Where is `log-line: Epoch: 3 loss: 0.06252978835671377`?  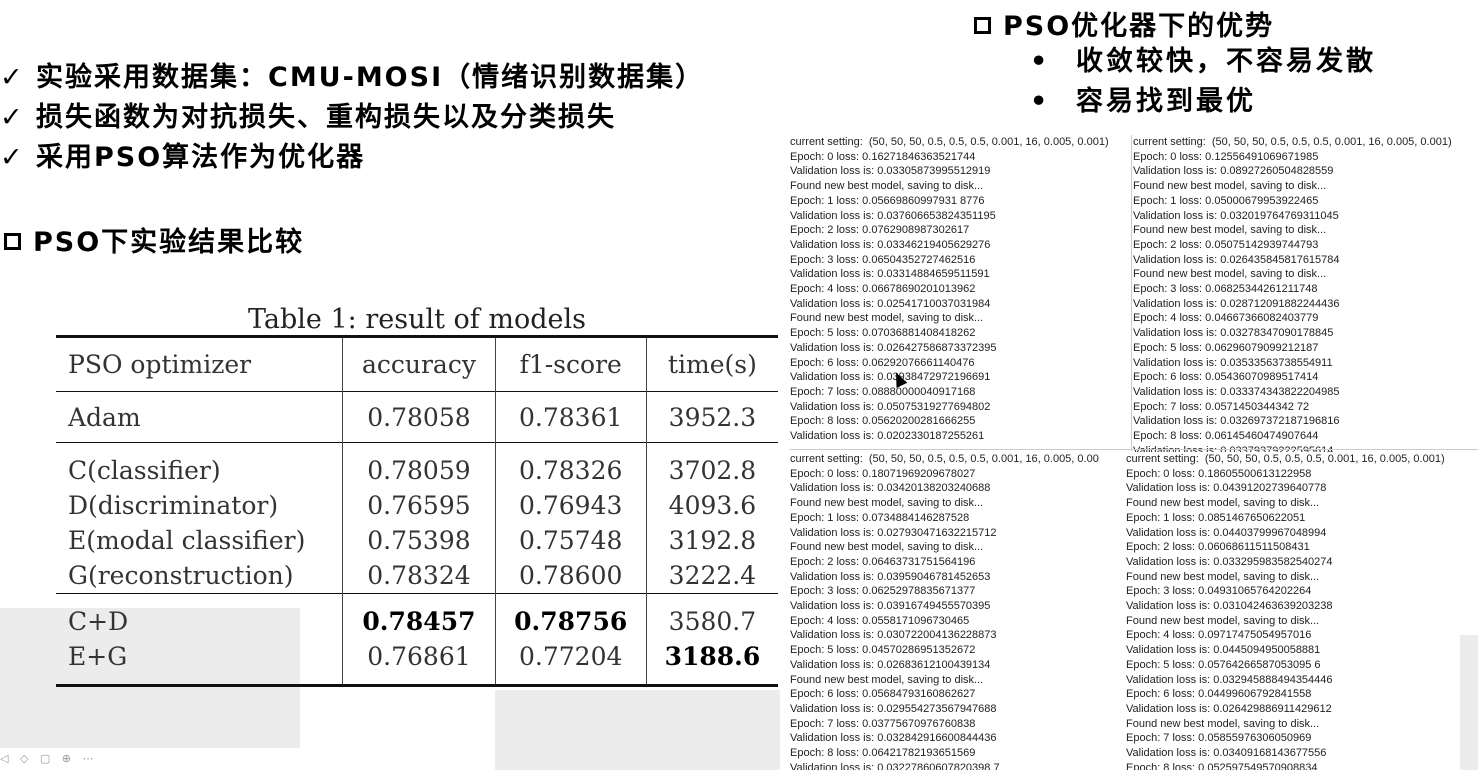 log-line: Epoch: 3 loss: 0.06252978835671377 is located at coordinates (883, 591).